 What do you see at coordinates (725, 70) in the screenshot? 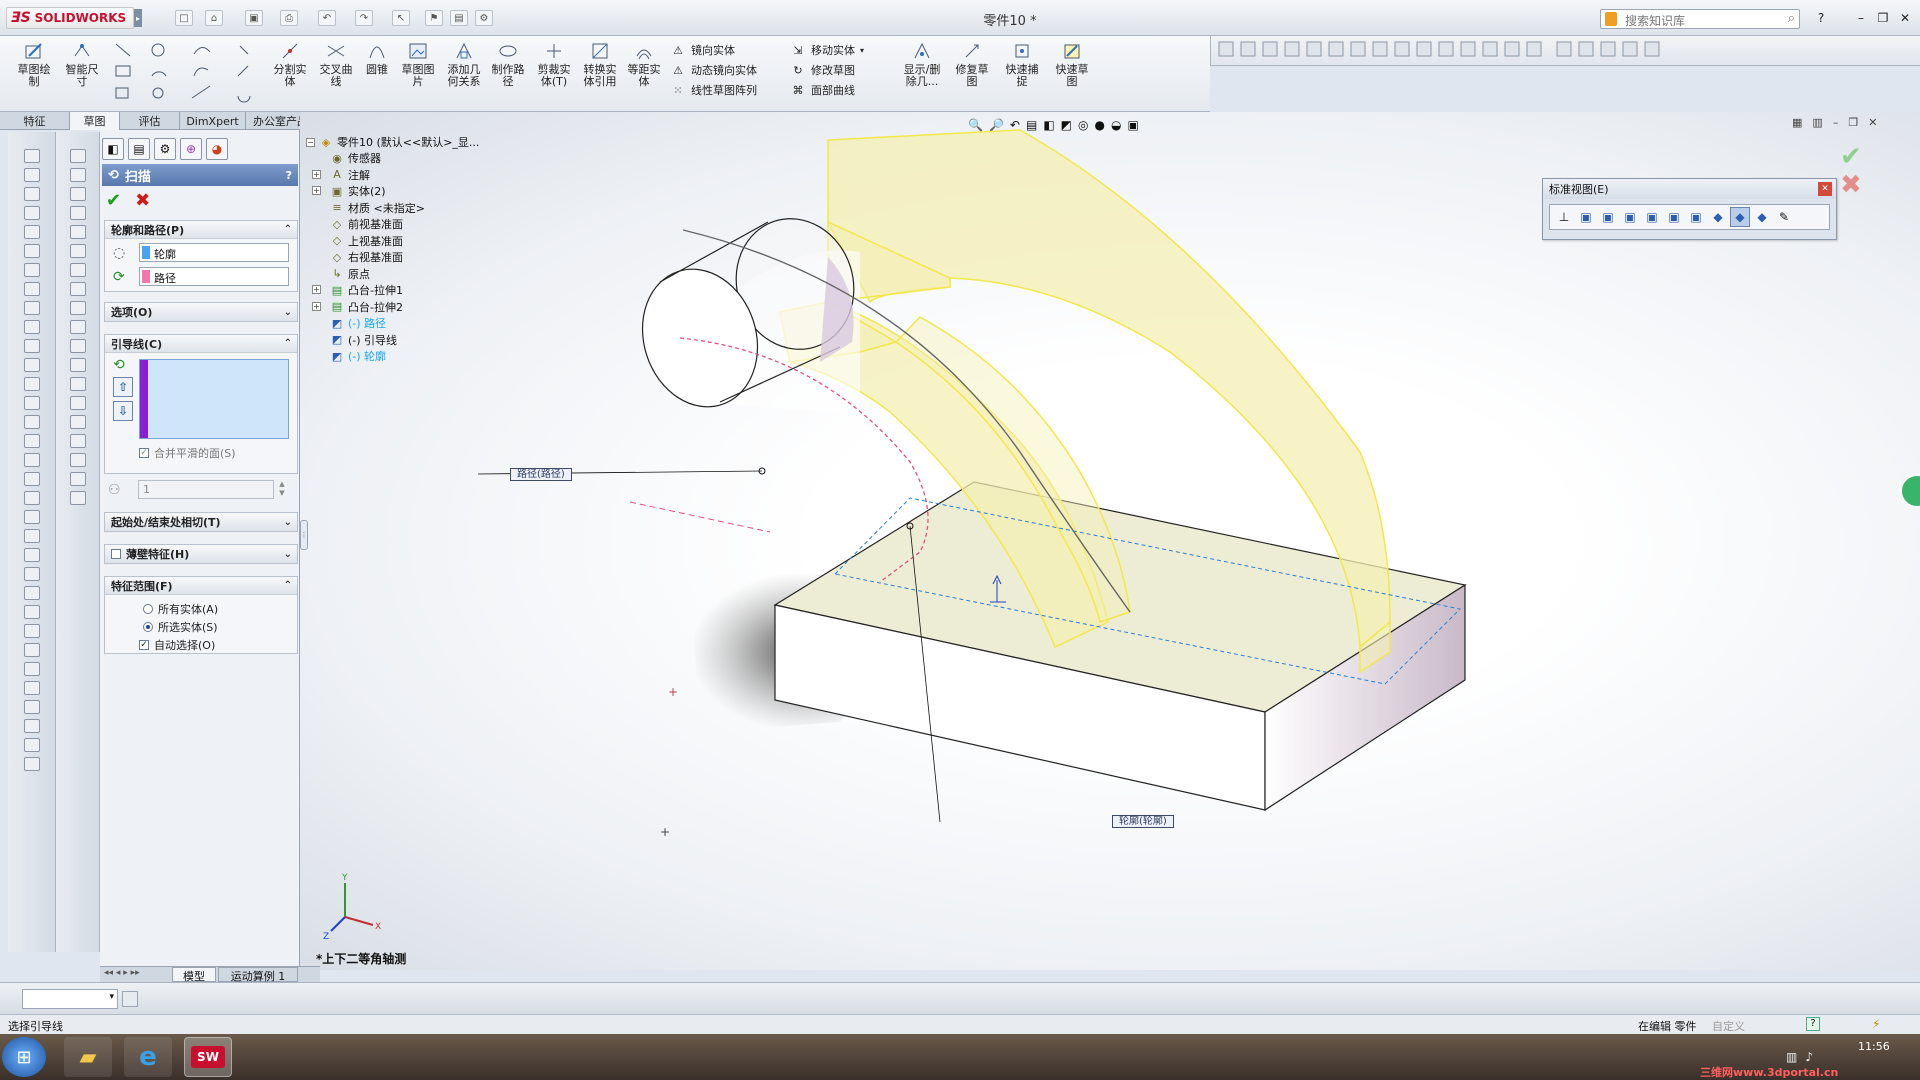
I see `dynamic-mirror-button: ⚠ 动态镜向实体` at bounding box center [725, 70].